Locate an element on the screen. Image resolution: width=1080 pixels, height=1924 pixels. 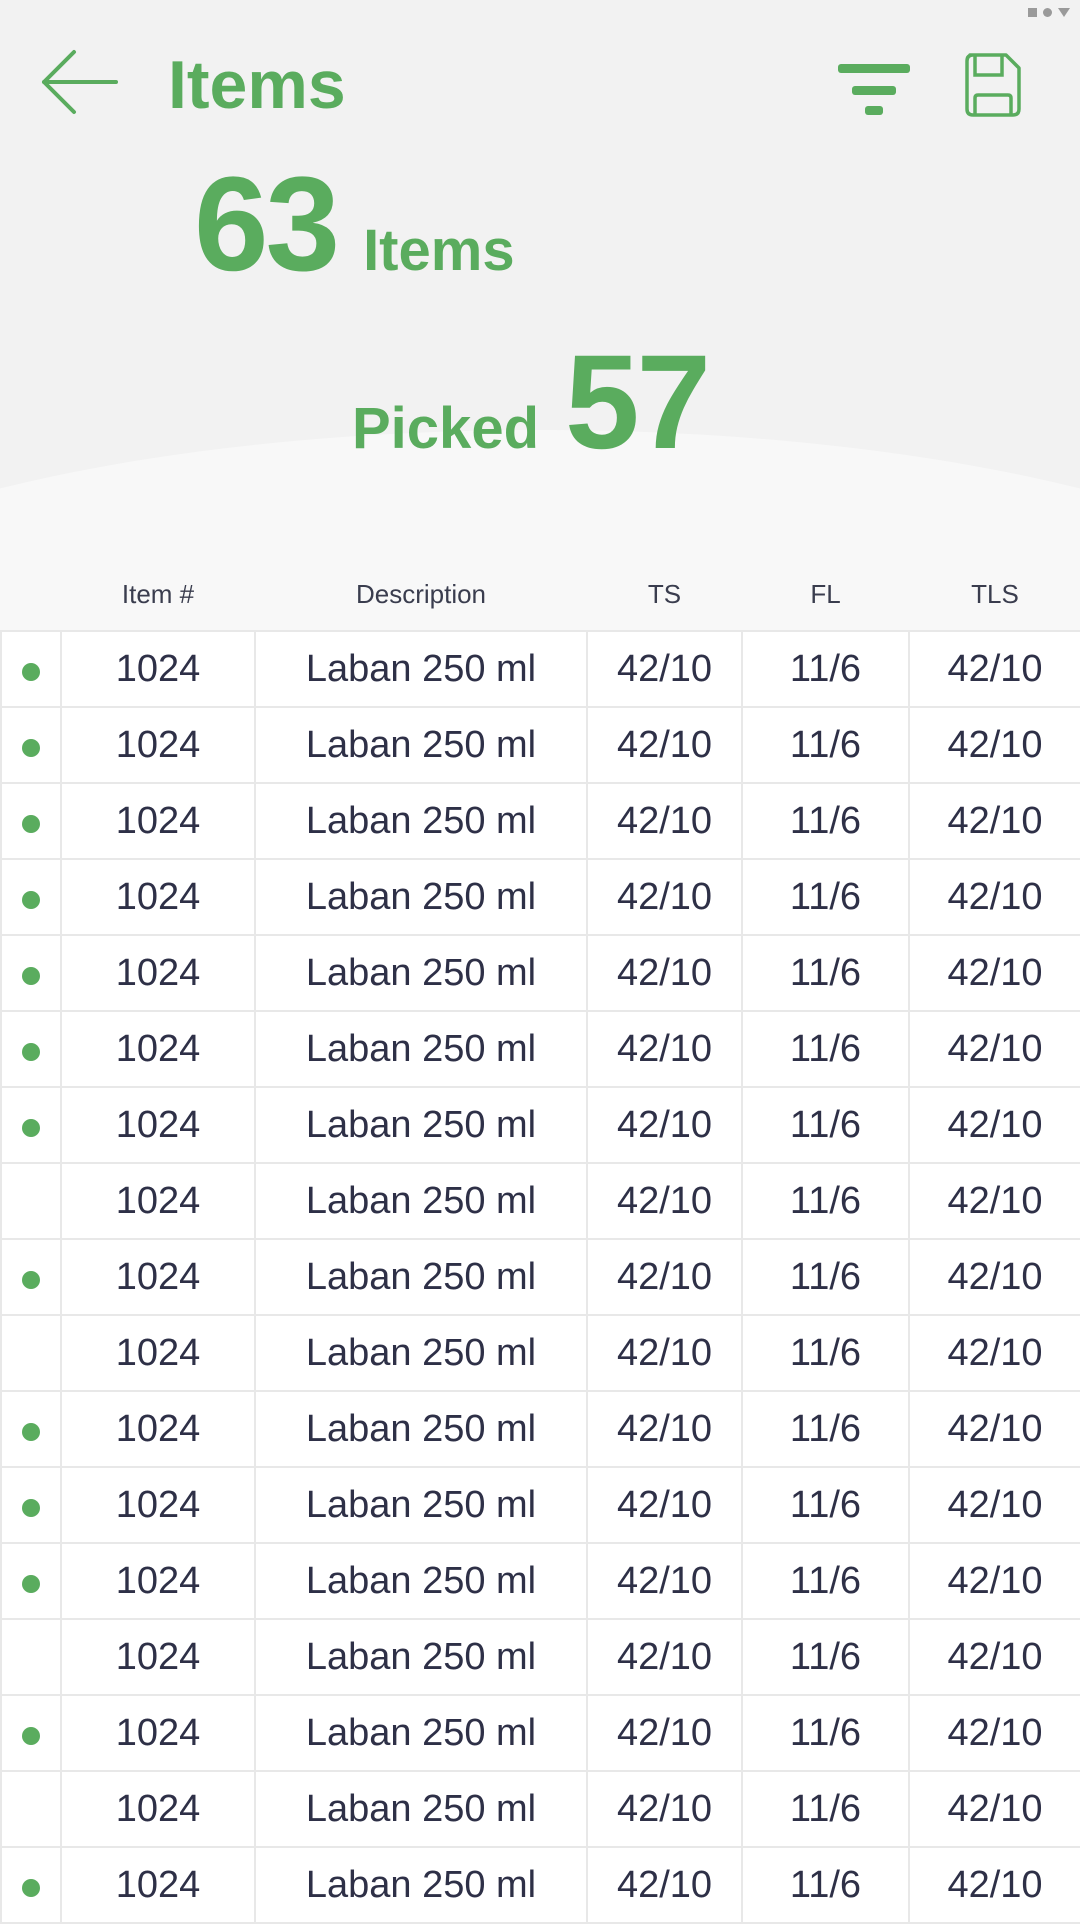
total-items-stat: 63 Items is located at coordinates (354, 225).